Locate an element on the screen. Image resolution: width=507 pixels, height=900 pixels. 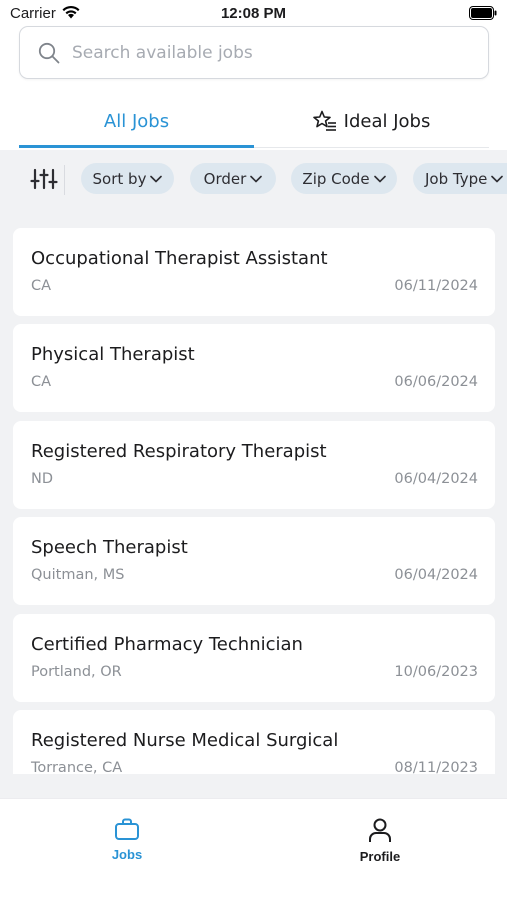
job-type-label: Job Type is located at coordinates (456, 178).